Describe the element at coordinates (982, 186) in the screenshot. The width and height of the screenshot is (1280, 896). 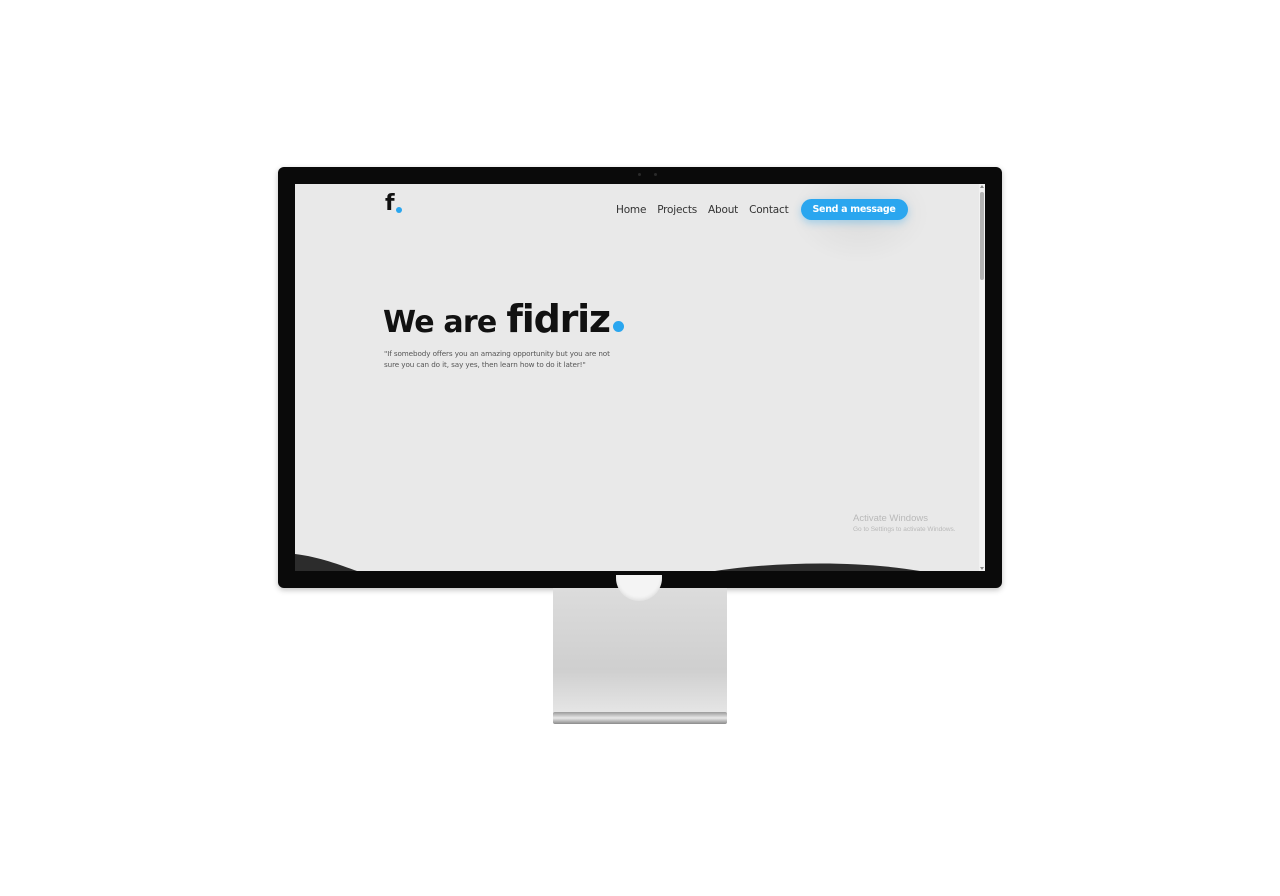
I see `scroll-up-icon` at that location.